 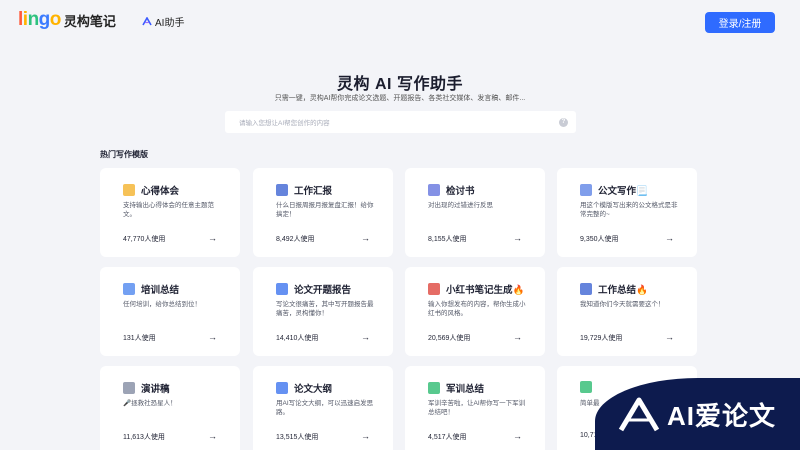 I want to click on login-register-button: 登录/注册, so click(x=740, y=22).